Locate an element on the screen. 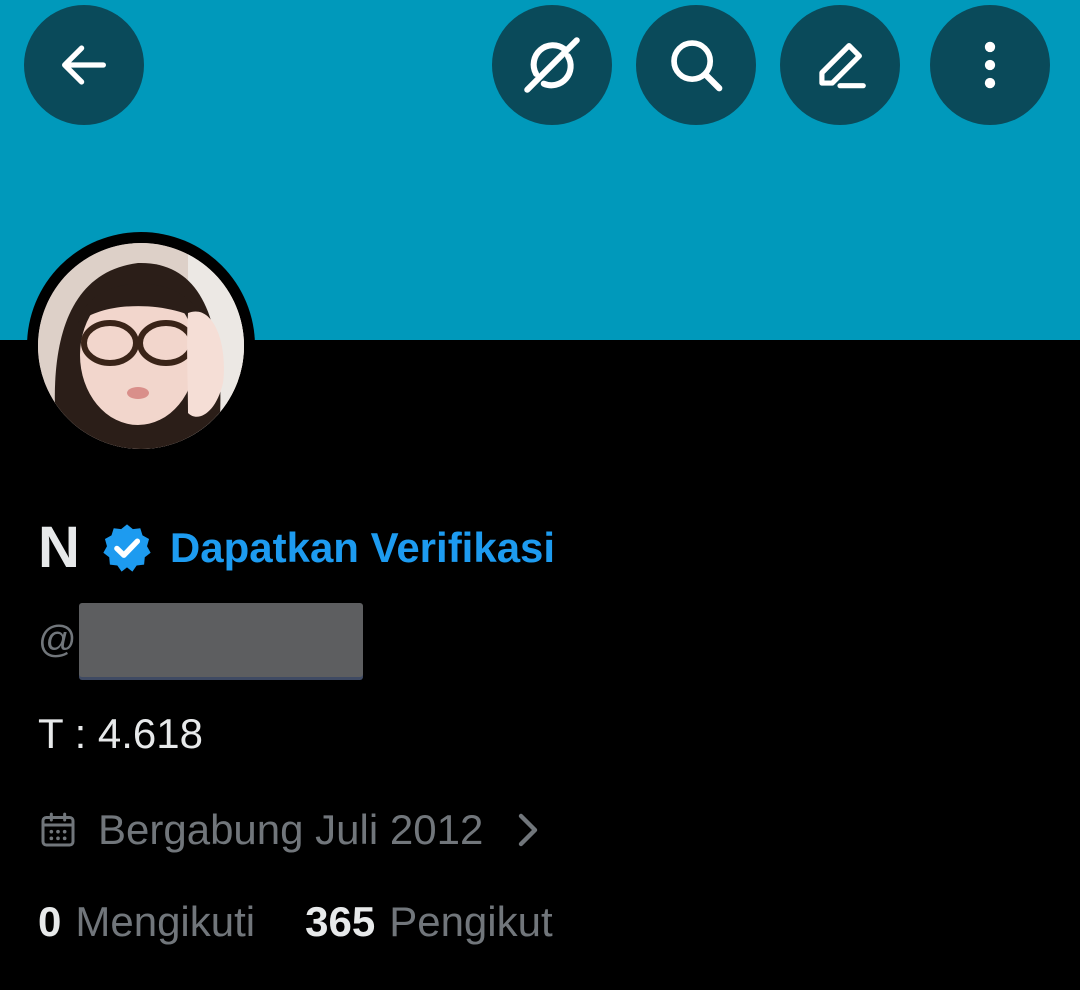  name-row: N Dapatkan Verifikasi is located at coordinates (296, 548).